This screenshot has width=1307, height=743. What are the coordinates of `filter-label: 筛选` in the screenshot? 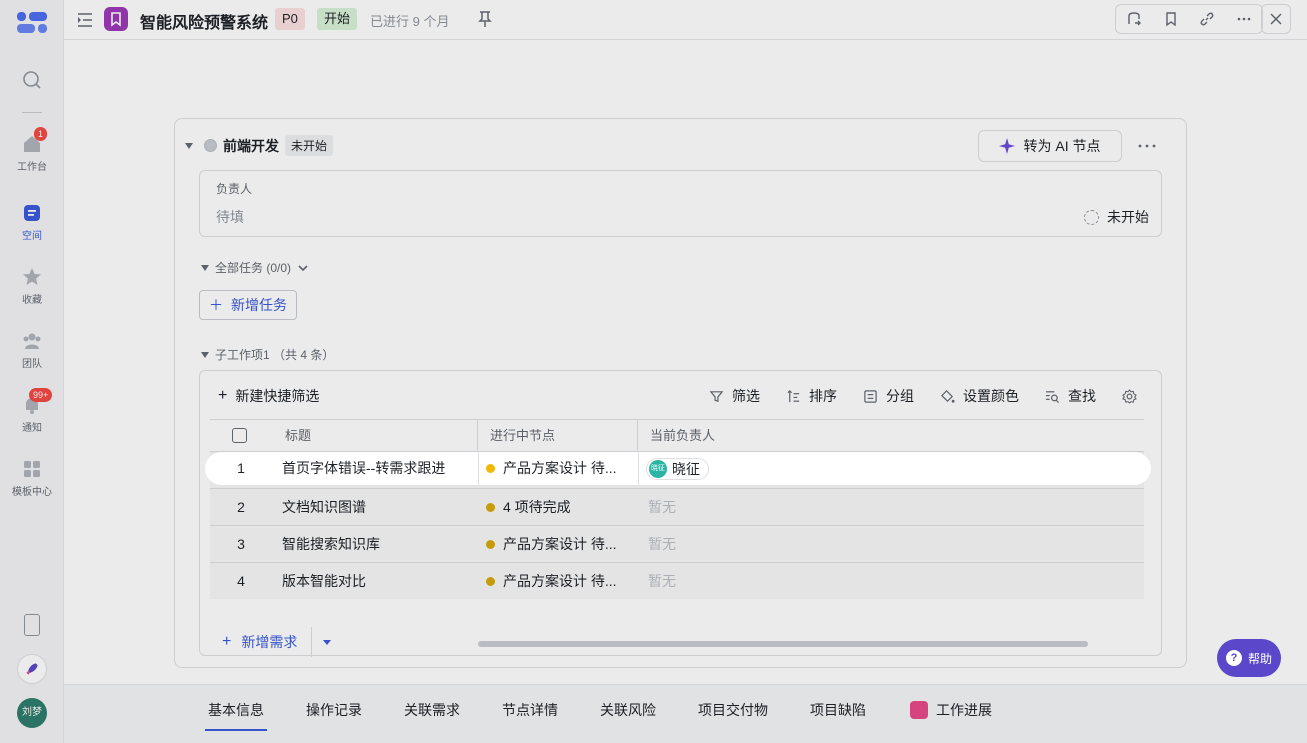 It's located at (746, 396).